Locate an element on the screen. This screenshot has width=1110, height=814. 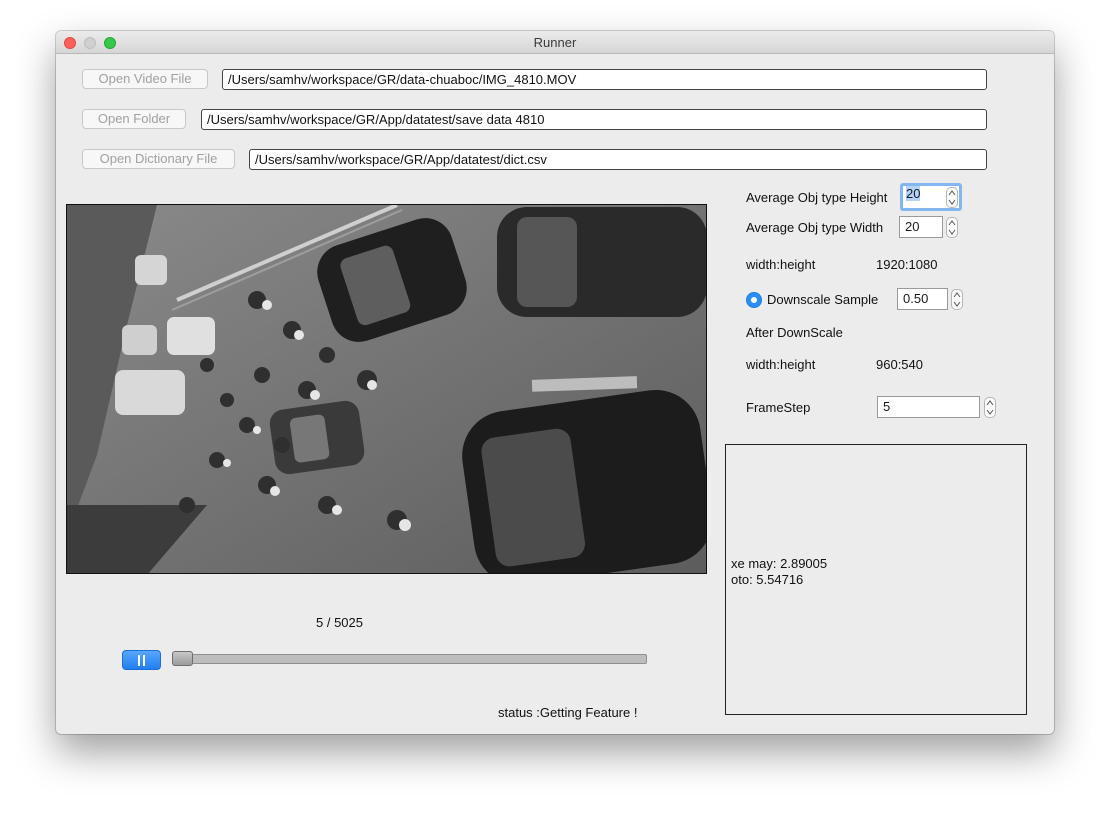
framestep-value: 5 is located at coordinates (887, 406).